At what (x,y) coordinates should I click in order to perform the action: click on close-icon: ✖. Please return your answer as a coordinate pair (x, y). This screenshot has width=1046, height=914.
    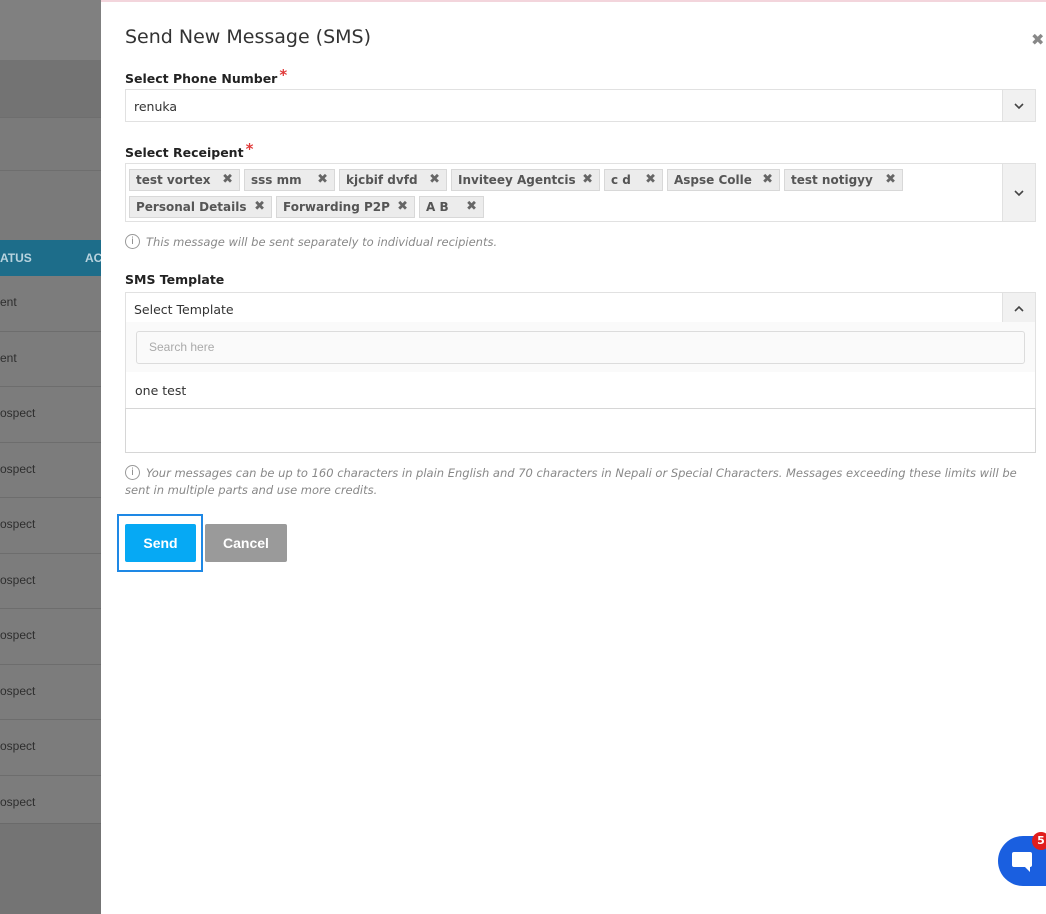
    Looking at the image, I should click on (1037, 39).